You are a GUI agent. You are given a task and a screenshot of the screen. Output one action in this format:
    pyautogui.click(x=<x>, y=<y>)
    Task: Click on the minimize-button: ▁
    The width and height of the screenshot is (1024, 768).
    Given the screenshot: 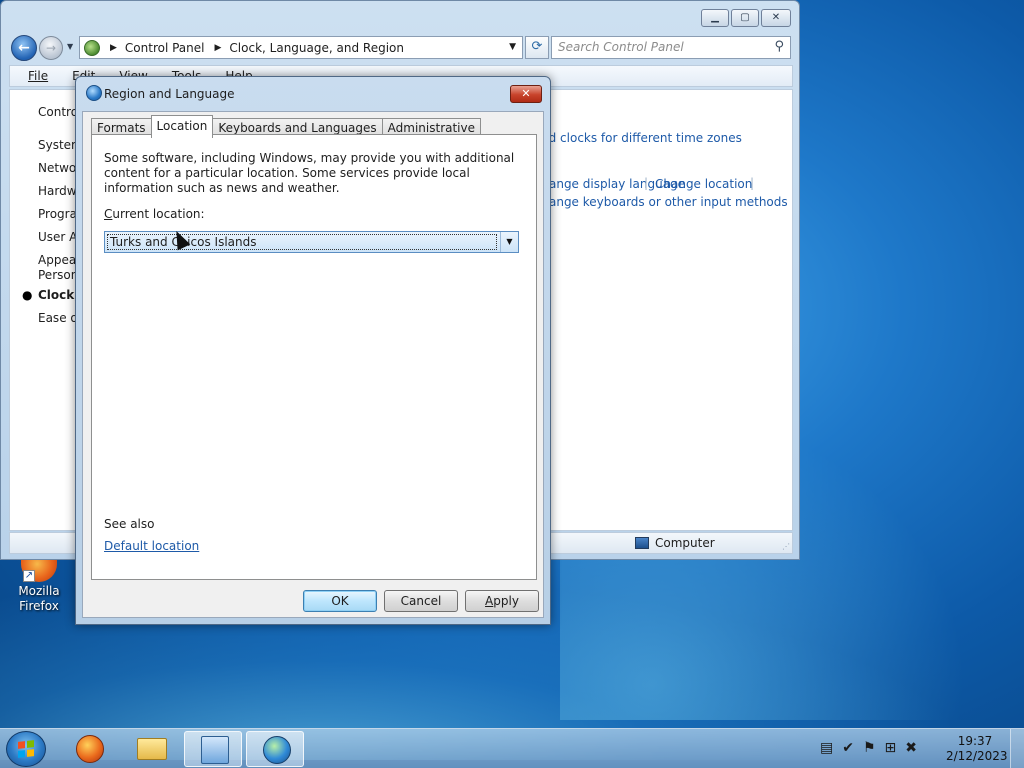 What is the action you would take?
    pyautogui.click(x=715, y=18)
    